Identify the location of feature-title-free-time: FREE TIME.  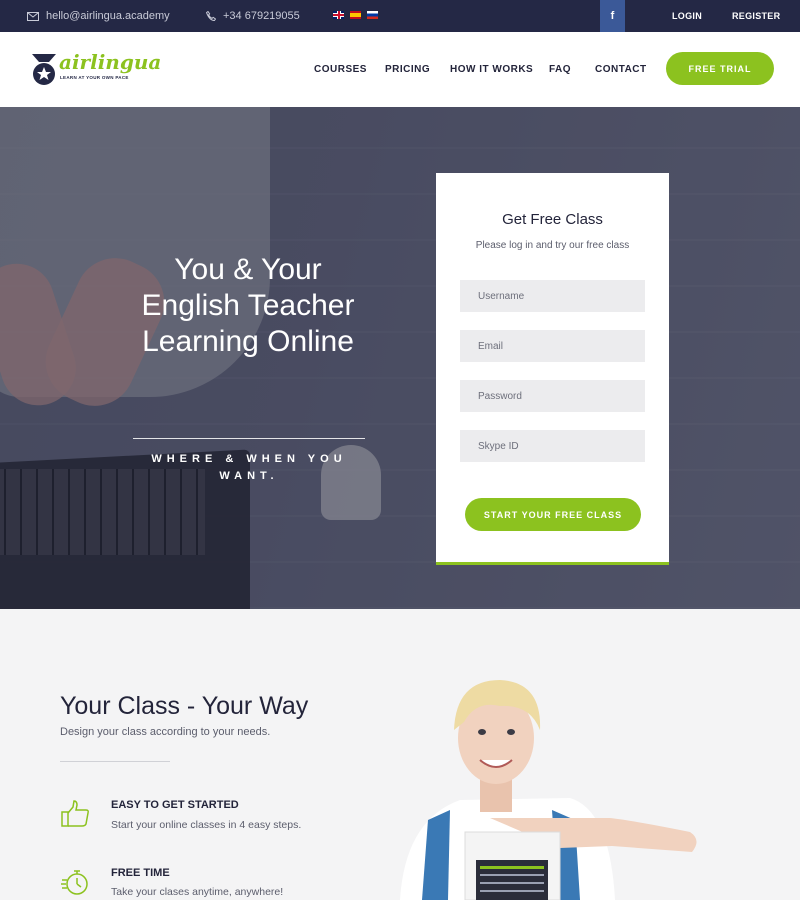
(140, 873).